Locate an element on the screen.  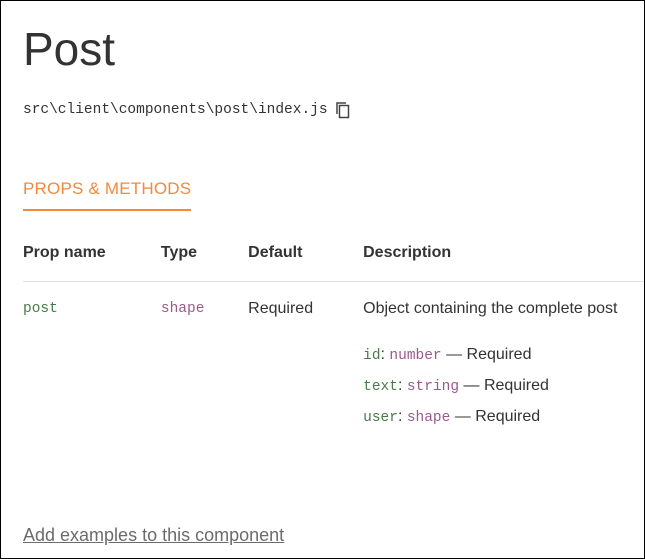
field-name: user is located at coordinates (380, 418).